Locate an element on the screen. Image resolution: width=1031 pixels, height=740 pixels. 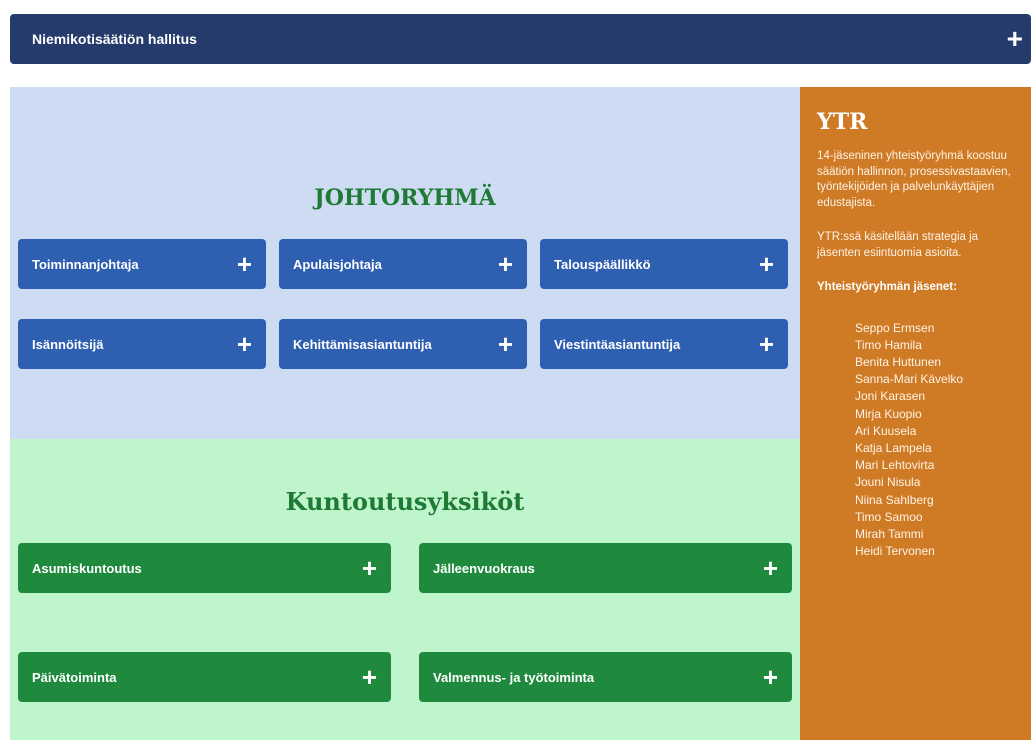
member-item: Seppo Ermsen is located at coordinates (895, 327).